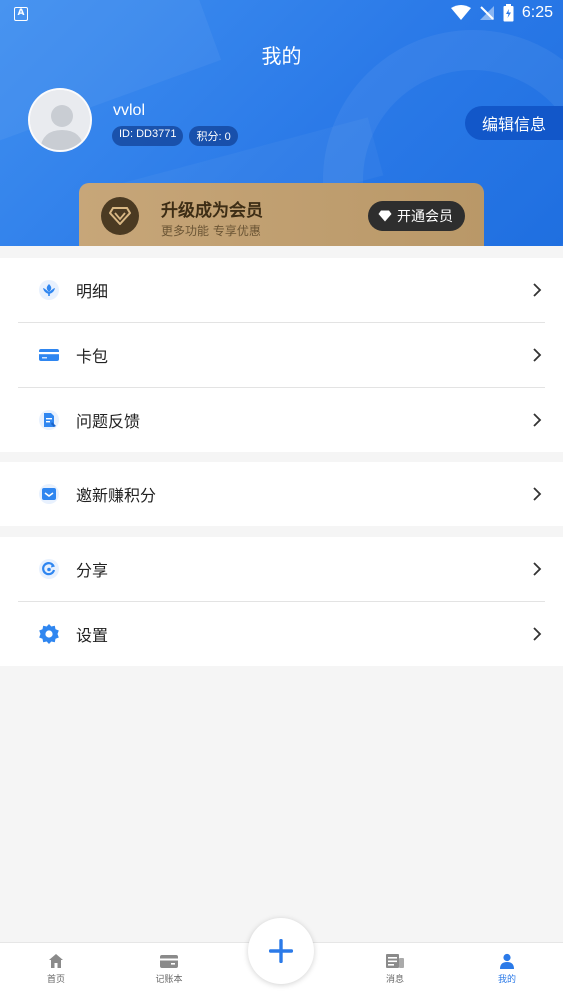 The width and height of the screenshot is (563, 1002). What do you see at coordinates (169, 980) in the screenshot?
I see `nav-label: 记账本` at bounding box center [169, 980].